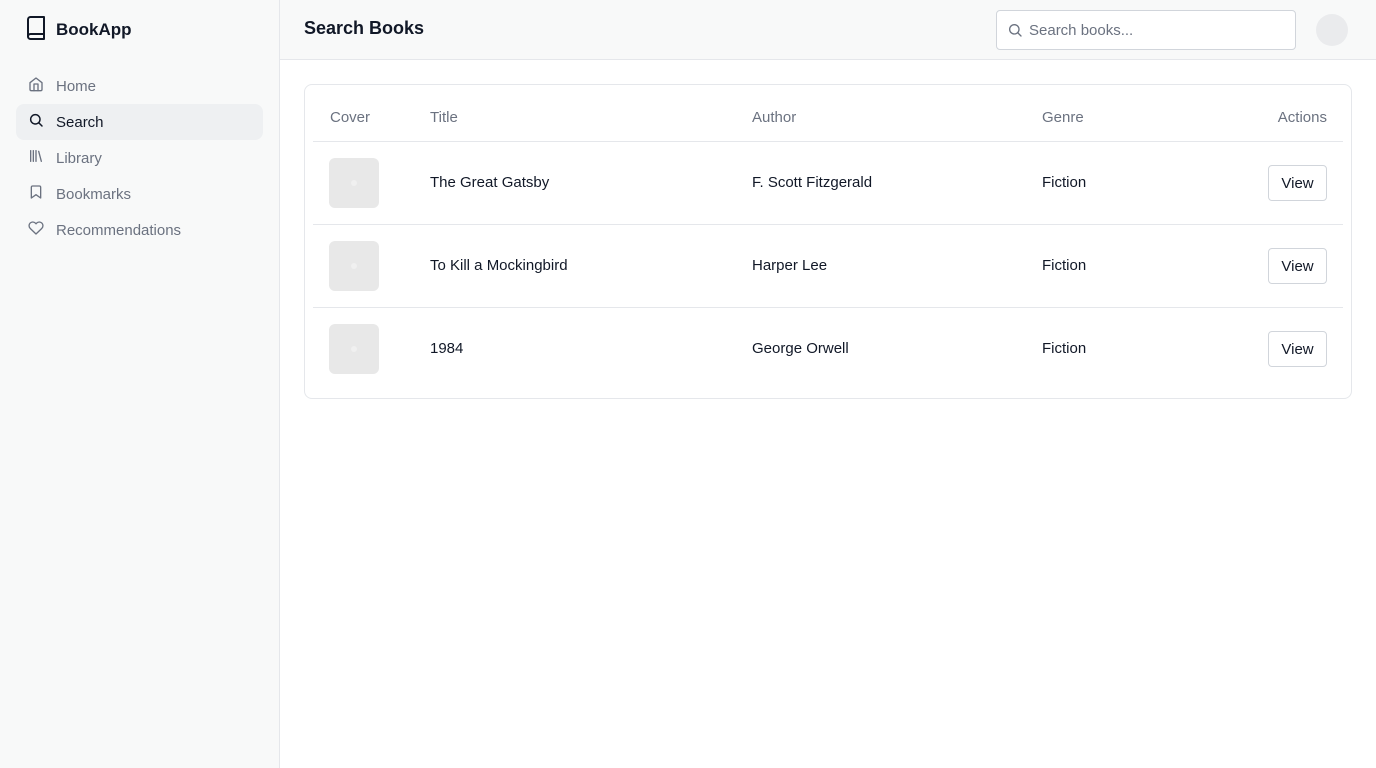  I want to click on sidebar-item-label: Library, so click(79, 158).